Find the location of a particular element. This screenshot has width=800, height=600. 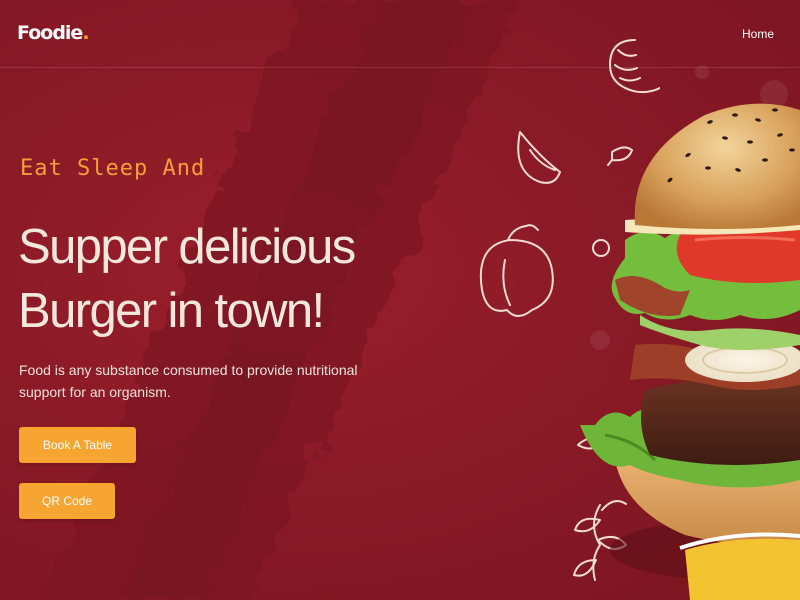

logo: Foodie. is located at coordinates (53, 33).